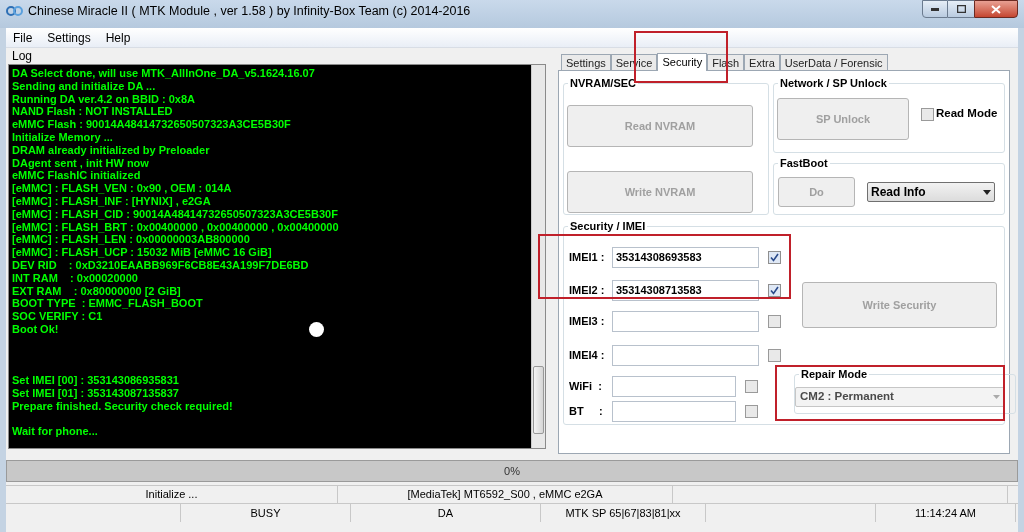 The height and width of the screenshot is (532, 1024). I want to click on scrollbar, so click(538, 256).